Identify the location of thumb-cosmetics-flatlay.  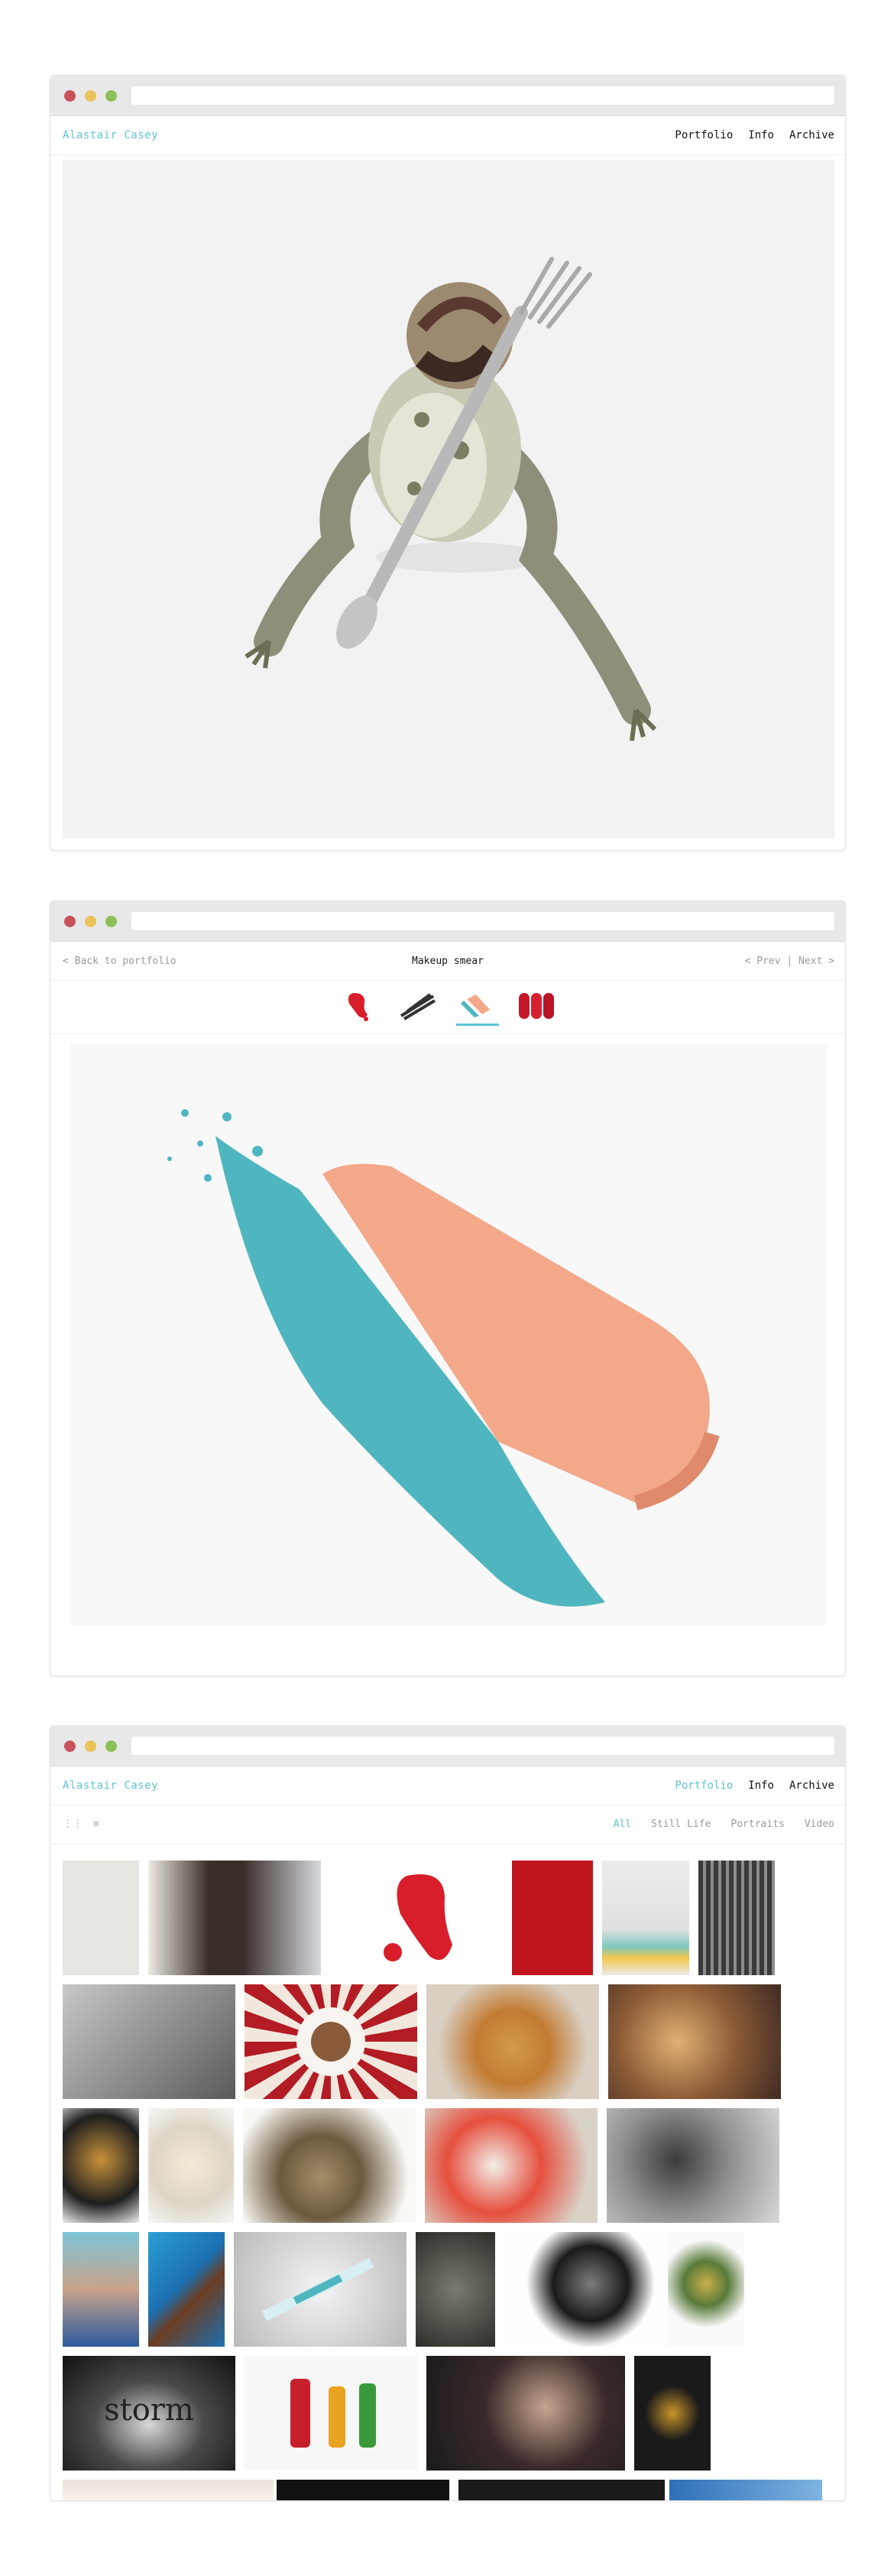
(645, 1918).